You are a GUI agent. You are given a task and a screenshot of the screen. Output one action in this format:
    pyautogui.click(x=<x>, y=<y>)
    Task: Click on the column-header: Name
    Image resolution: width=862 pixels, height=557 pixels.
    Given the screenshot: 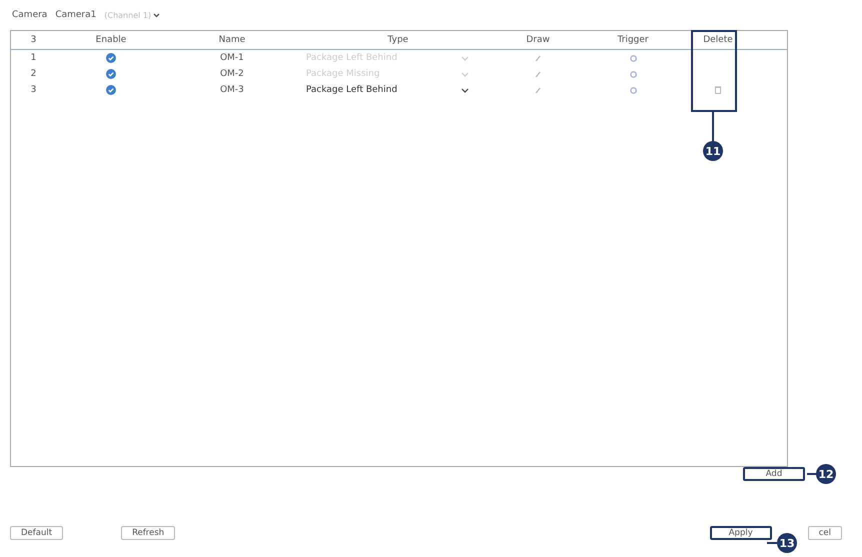 What is the action you would take?
    pyautogui.click(x=232, y=40)
    